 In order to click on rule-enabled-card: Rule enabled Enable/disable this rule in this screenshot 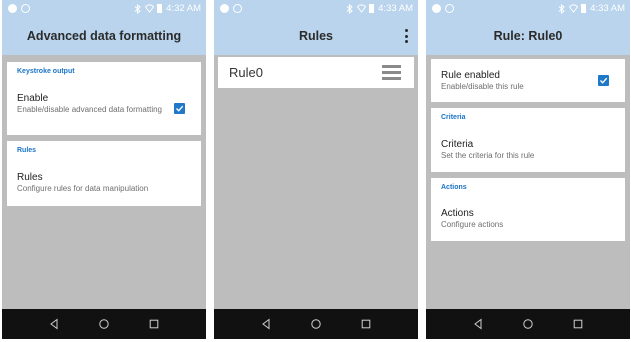, I will do `click(528, 80)`.